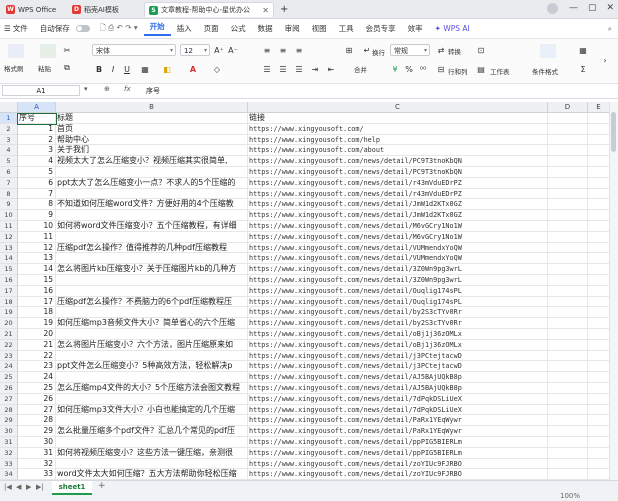  I want to click on menu-file: 文件, so click(23, 28).